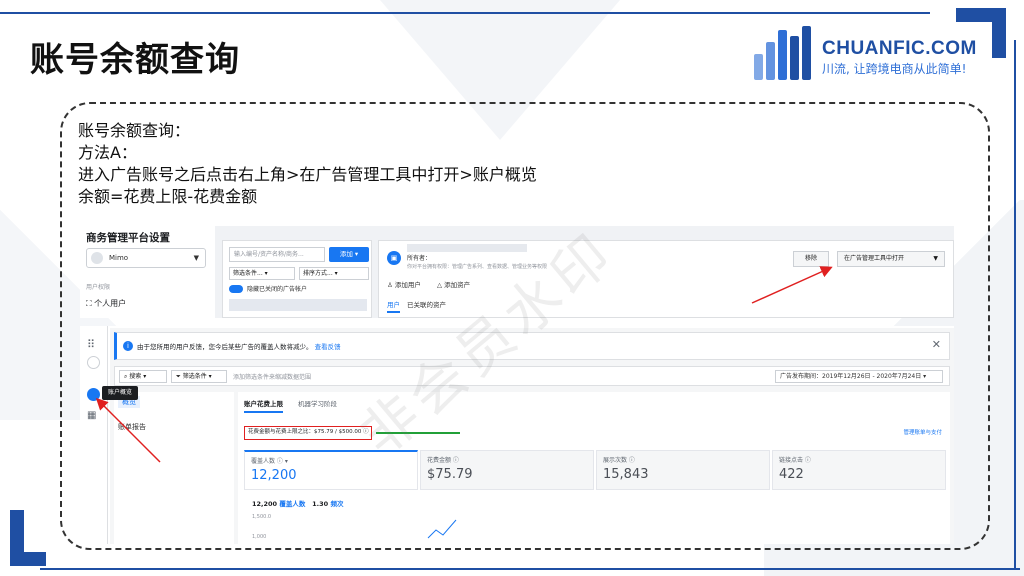 The width and height of the screenshot is (1024, 576). What do you see at coordinates (128, 238) in the screenshot?
I see `settings-title: 商务管理平台设置` at bounding box center [128, 238].